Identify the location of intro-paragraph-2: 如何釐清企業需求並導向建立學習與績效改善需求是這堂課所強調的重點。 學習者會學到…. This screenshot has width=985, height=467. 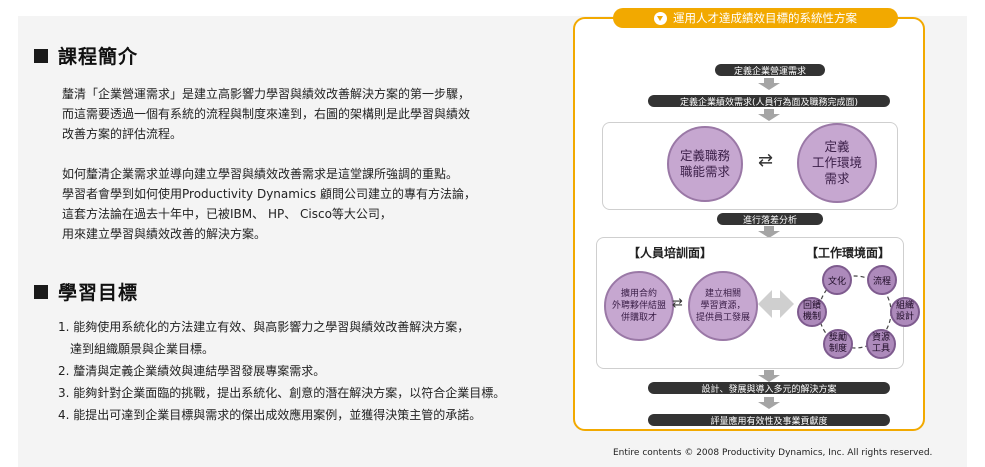
(269, 204).